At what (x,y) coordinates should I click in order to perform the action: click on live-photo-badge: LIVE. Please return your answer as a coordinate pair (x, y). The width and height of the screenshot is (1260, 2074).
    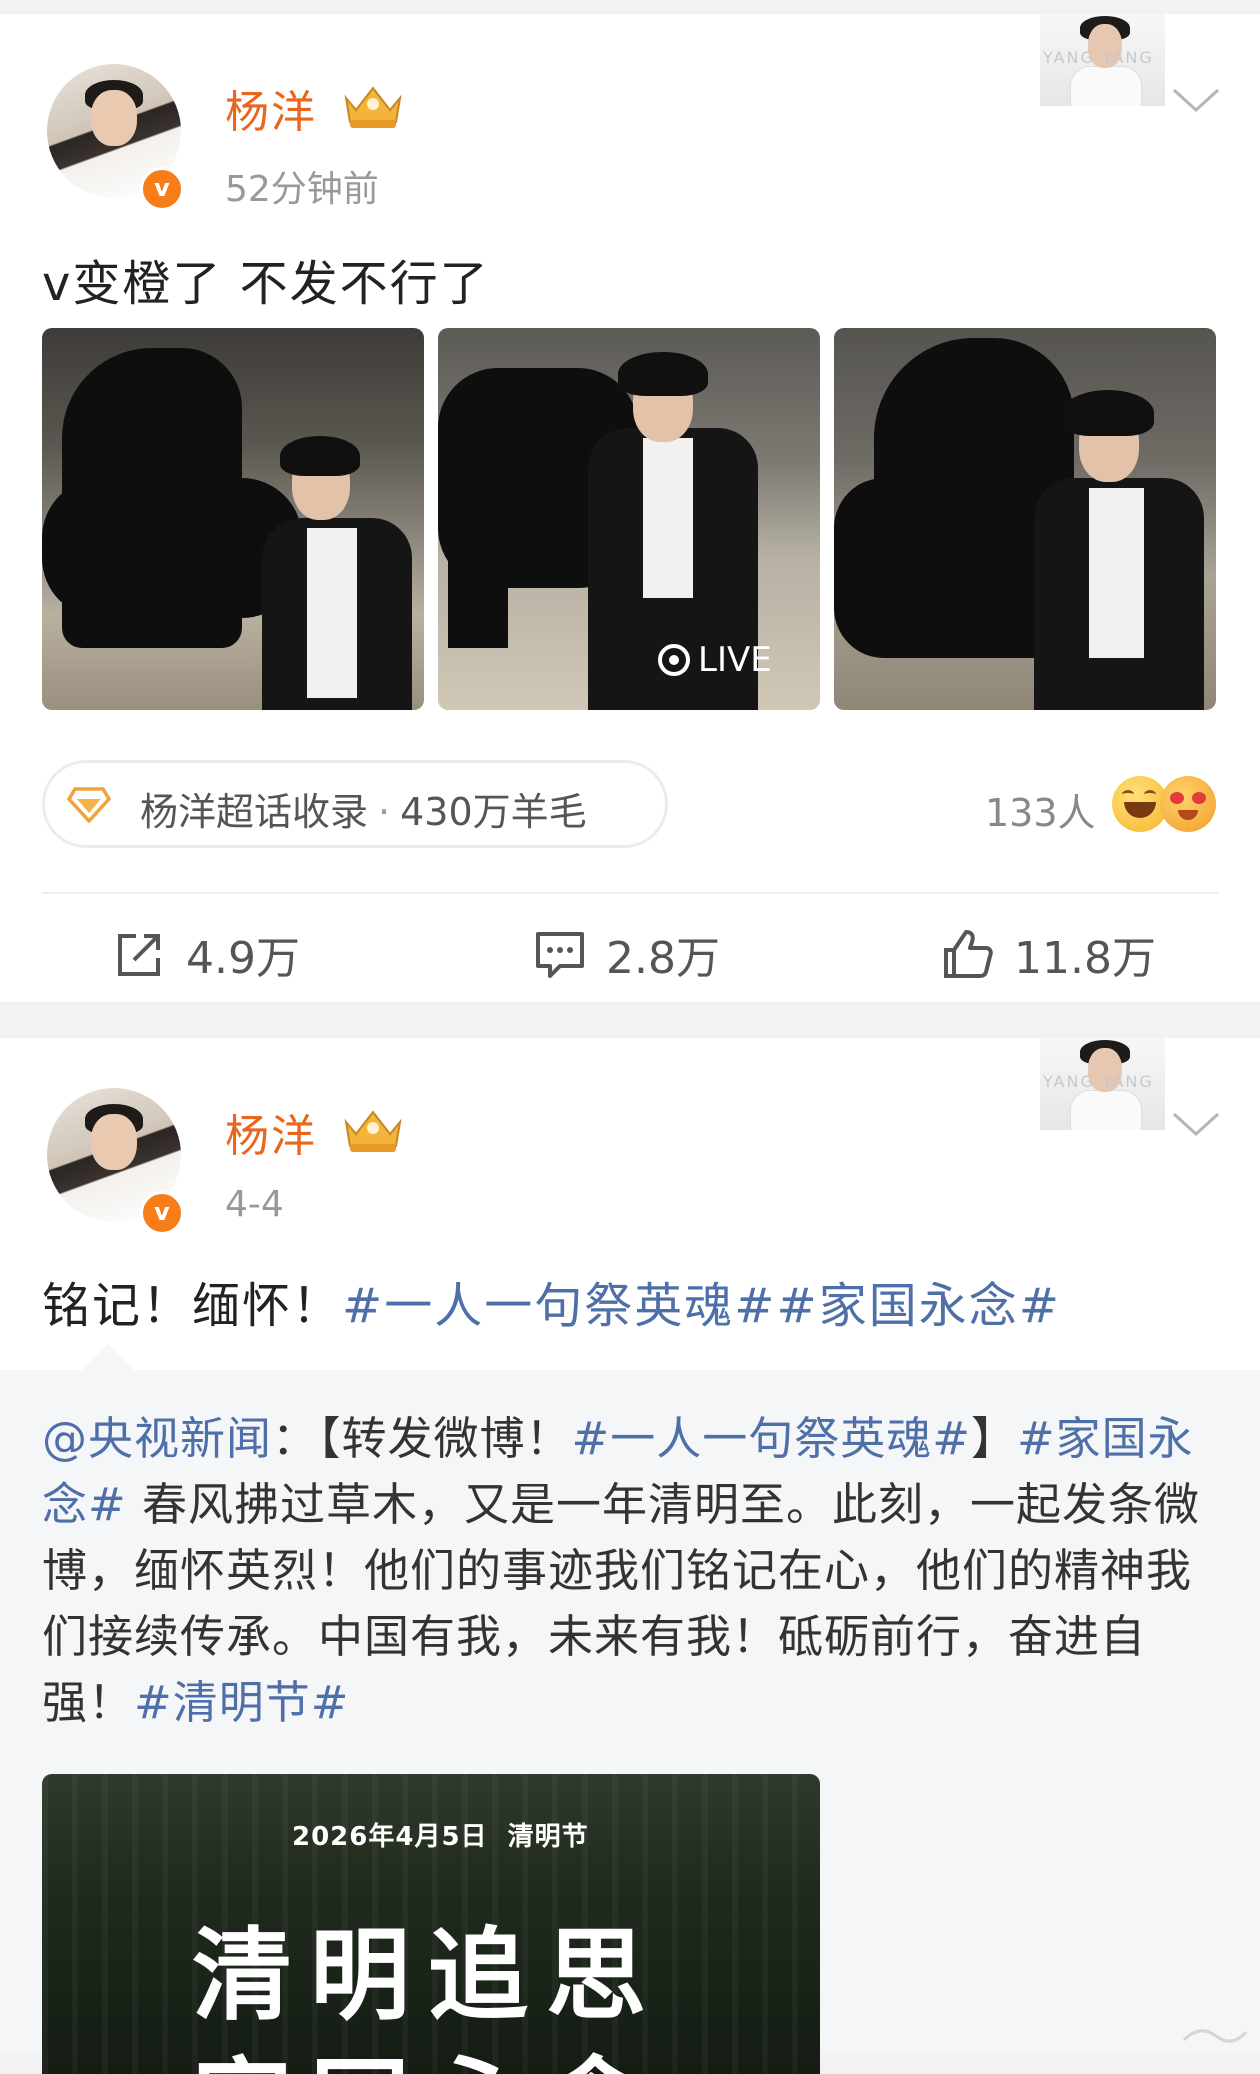
    Looking at the image, I should click on (715, 660).